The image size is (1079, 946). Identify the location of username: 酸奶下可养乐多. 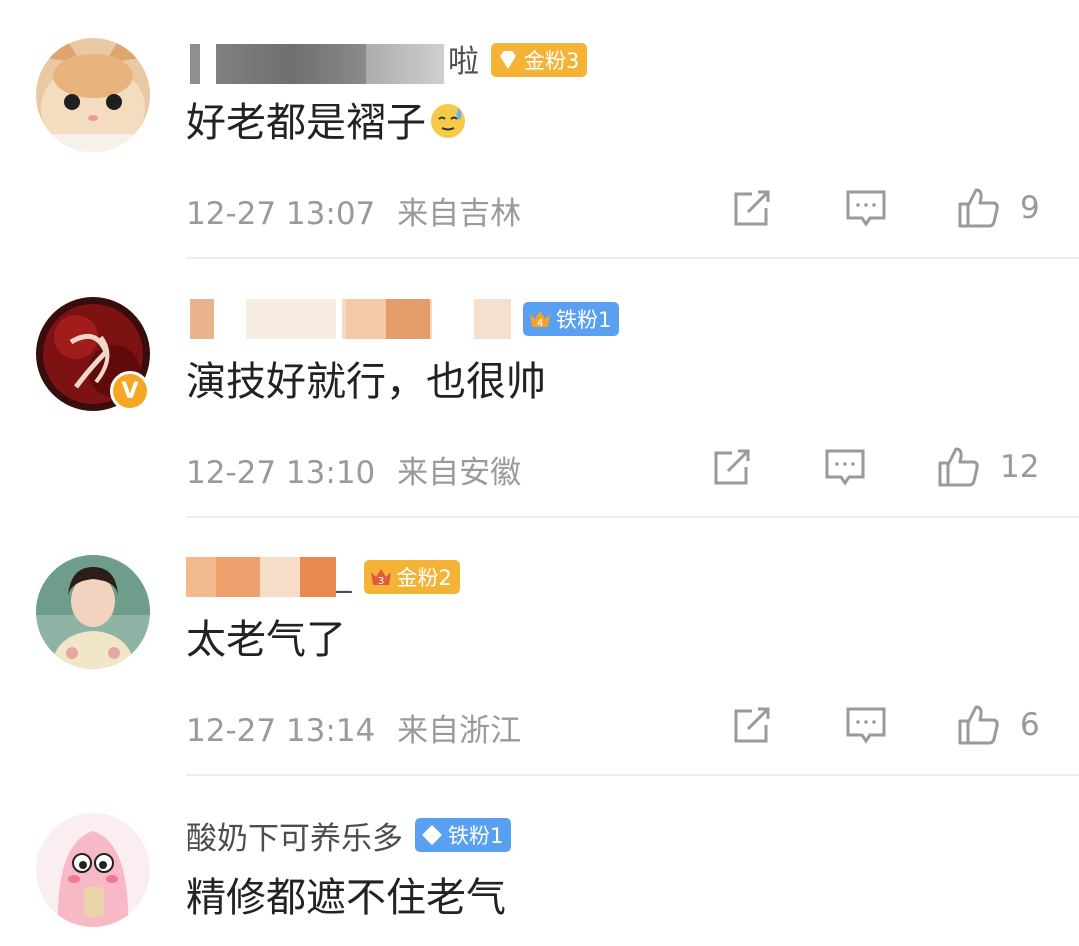
(294, 835).